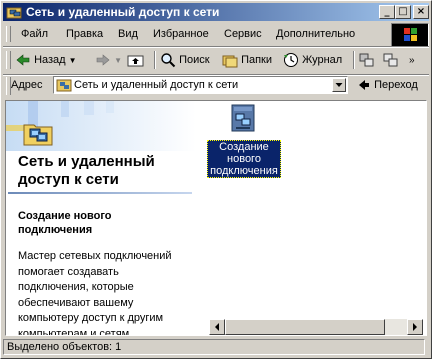 The width and height of the screenshot is (432, 359). I want to click on status-cell: Выделено объектов: 1, so click(214, 347).